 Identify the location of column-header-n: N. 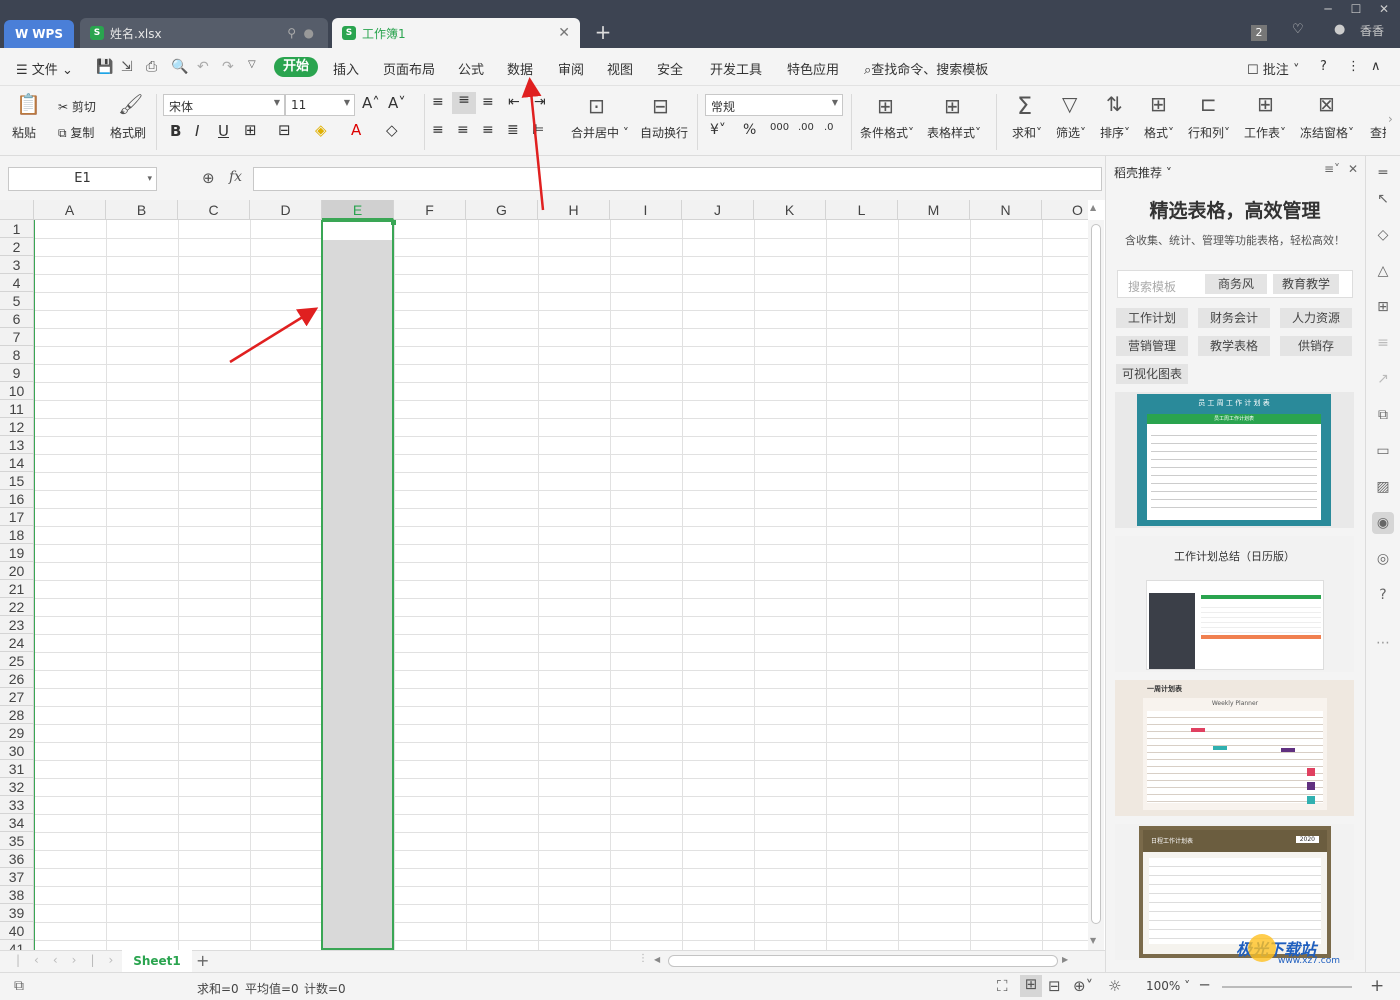
(1006, 210).